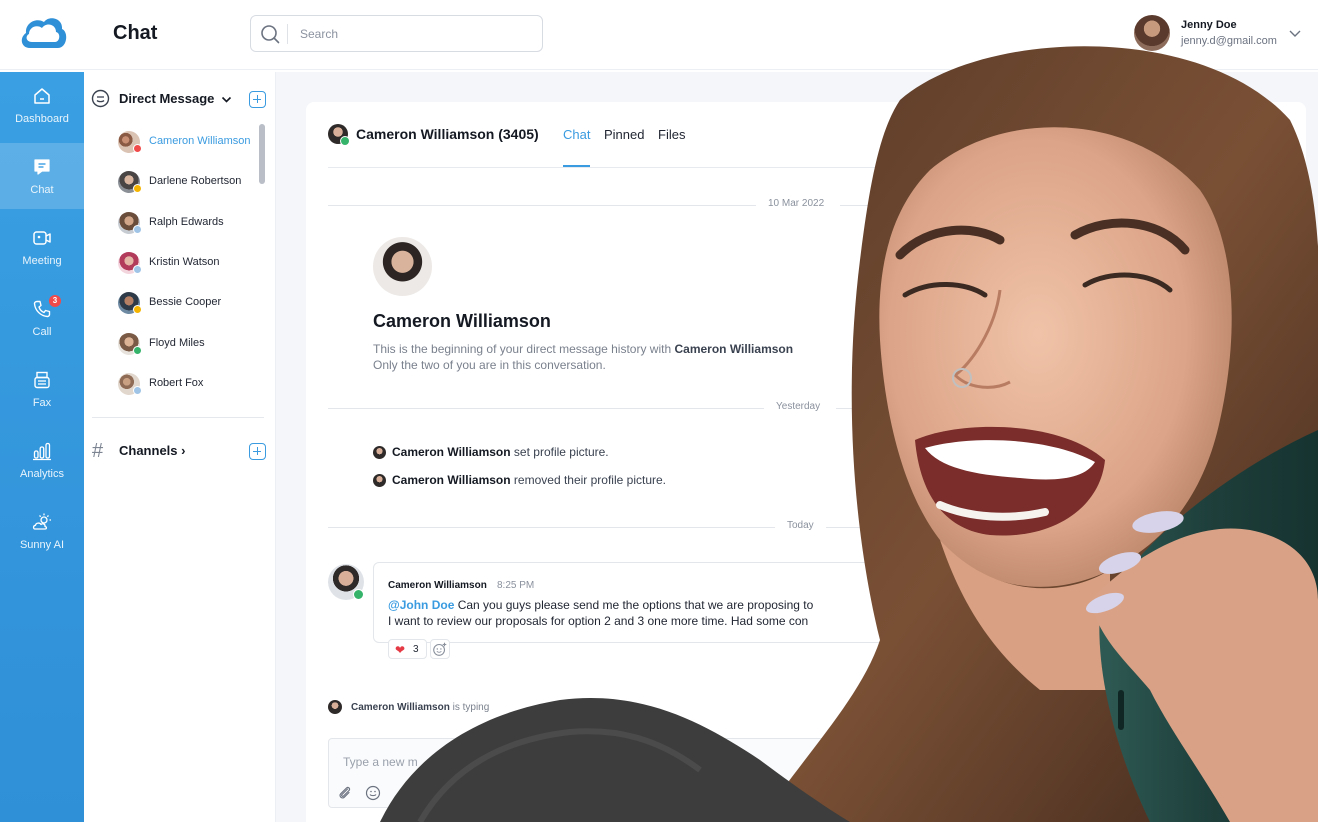  Describe the element at coordinates (42, 403) in the screenshot. I see `nav-fax-label: Fax` at that location.